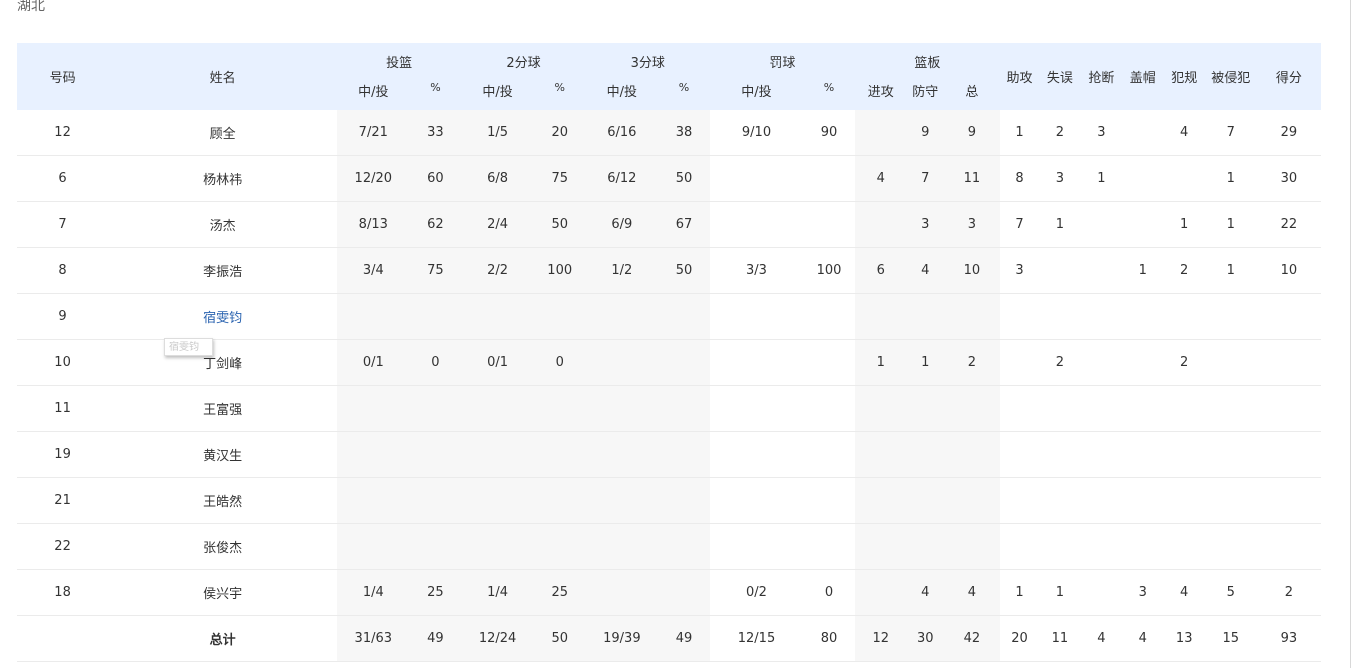 Image resolution: width=1352 pixels, height=668 pixels. Describe the element at coordinates (223, 500) in the screenshot. I see `player-name: 王皓然` at that location.